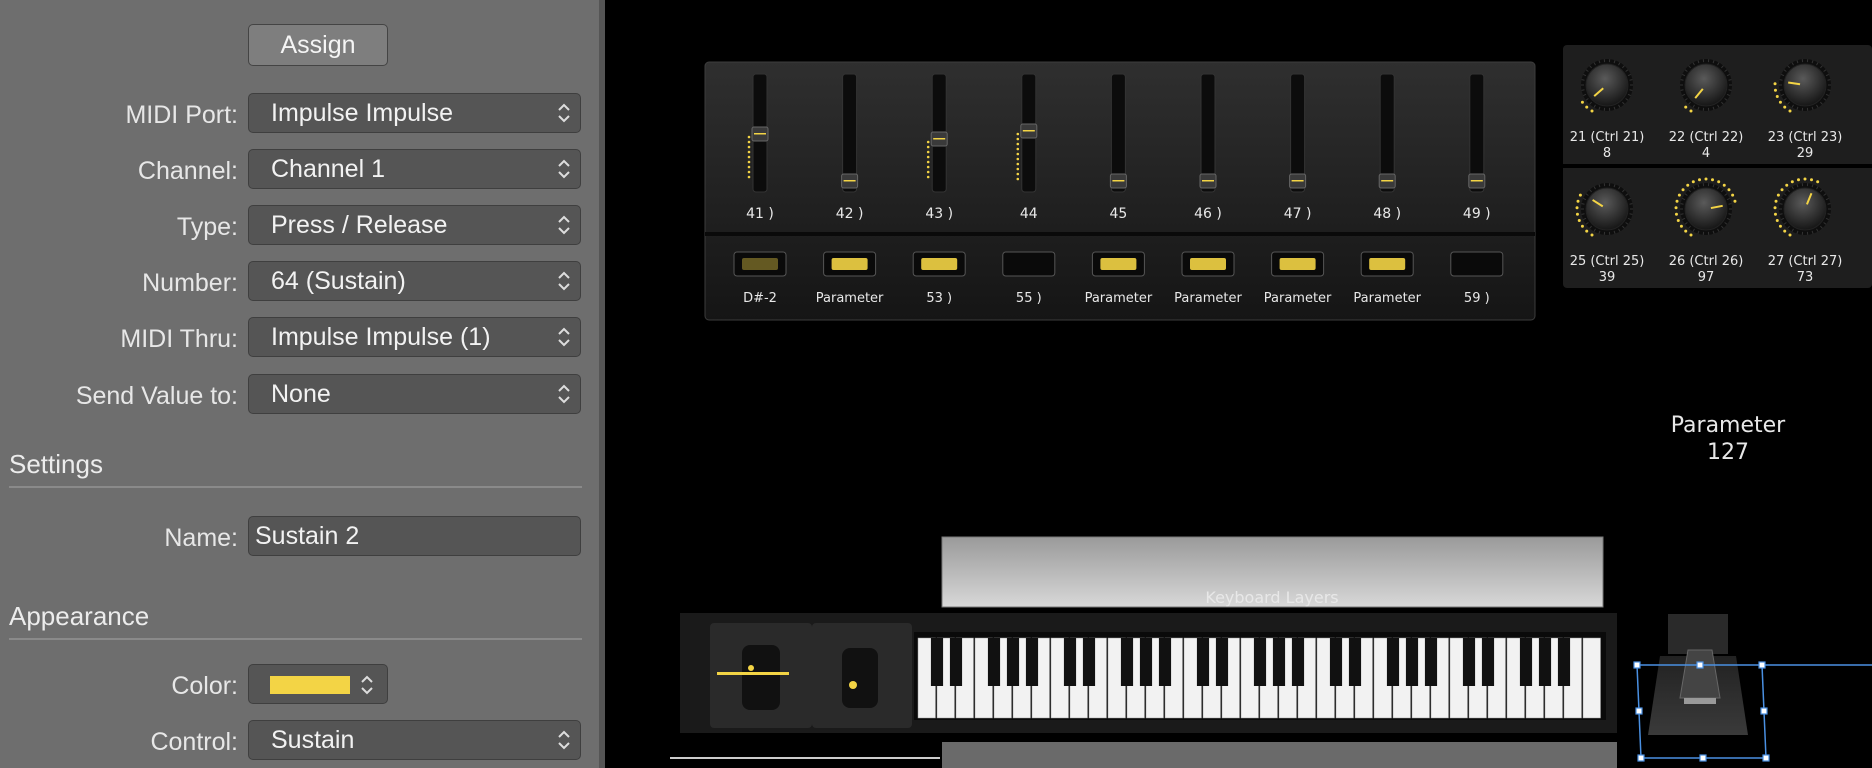 The image size is (1872, 768). What do you see at coordinates (1029, 214) in the screenshot?
I see `fader-label: 44` at bounding box center [1029, 214].